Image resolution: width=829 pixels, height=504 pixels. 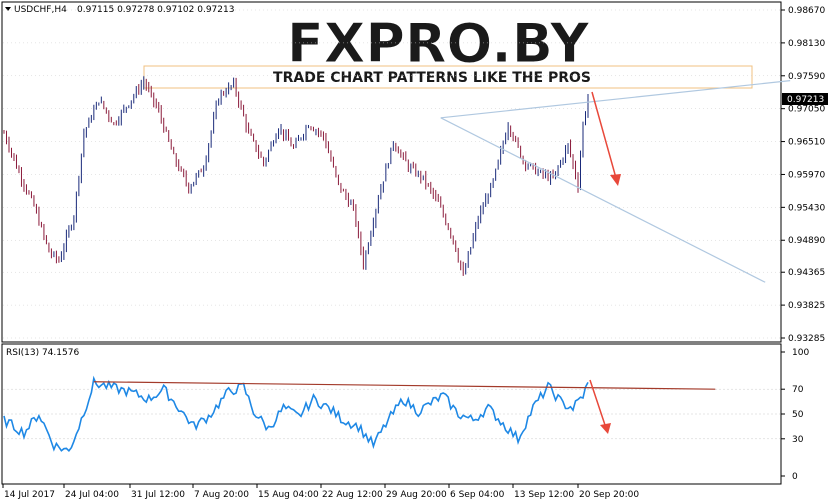 I want to click on price-tick-label: 0.94890, so click(x=806, y=241).